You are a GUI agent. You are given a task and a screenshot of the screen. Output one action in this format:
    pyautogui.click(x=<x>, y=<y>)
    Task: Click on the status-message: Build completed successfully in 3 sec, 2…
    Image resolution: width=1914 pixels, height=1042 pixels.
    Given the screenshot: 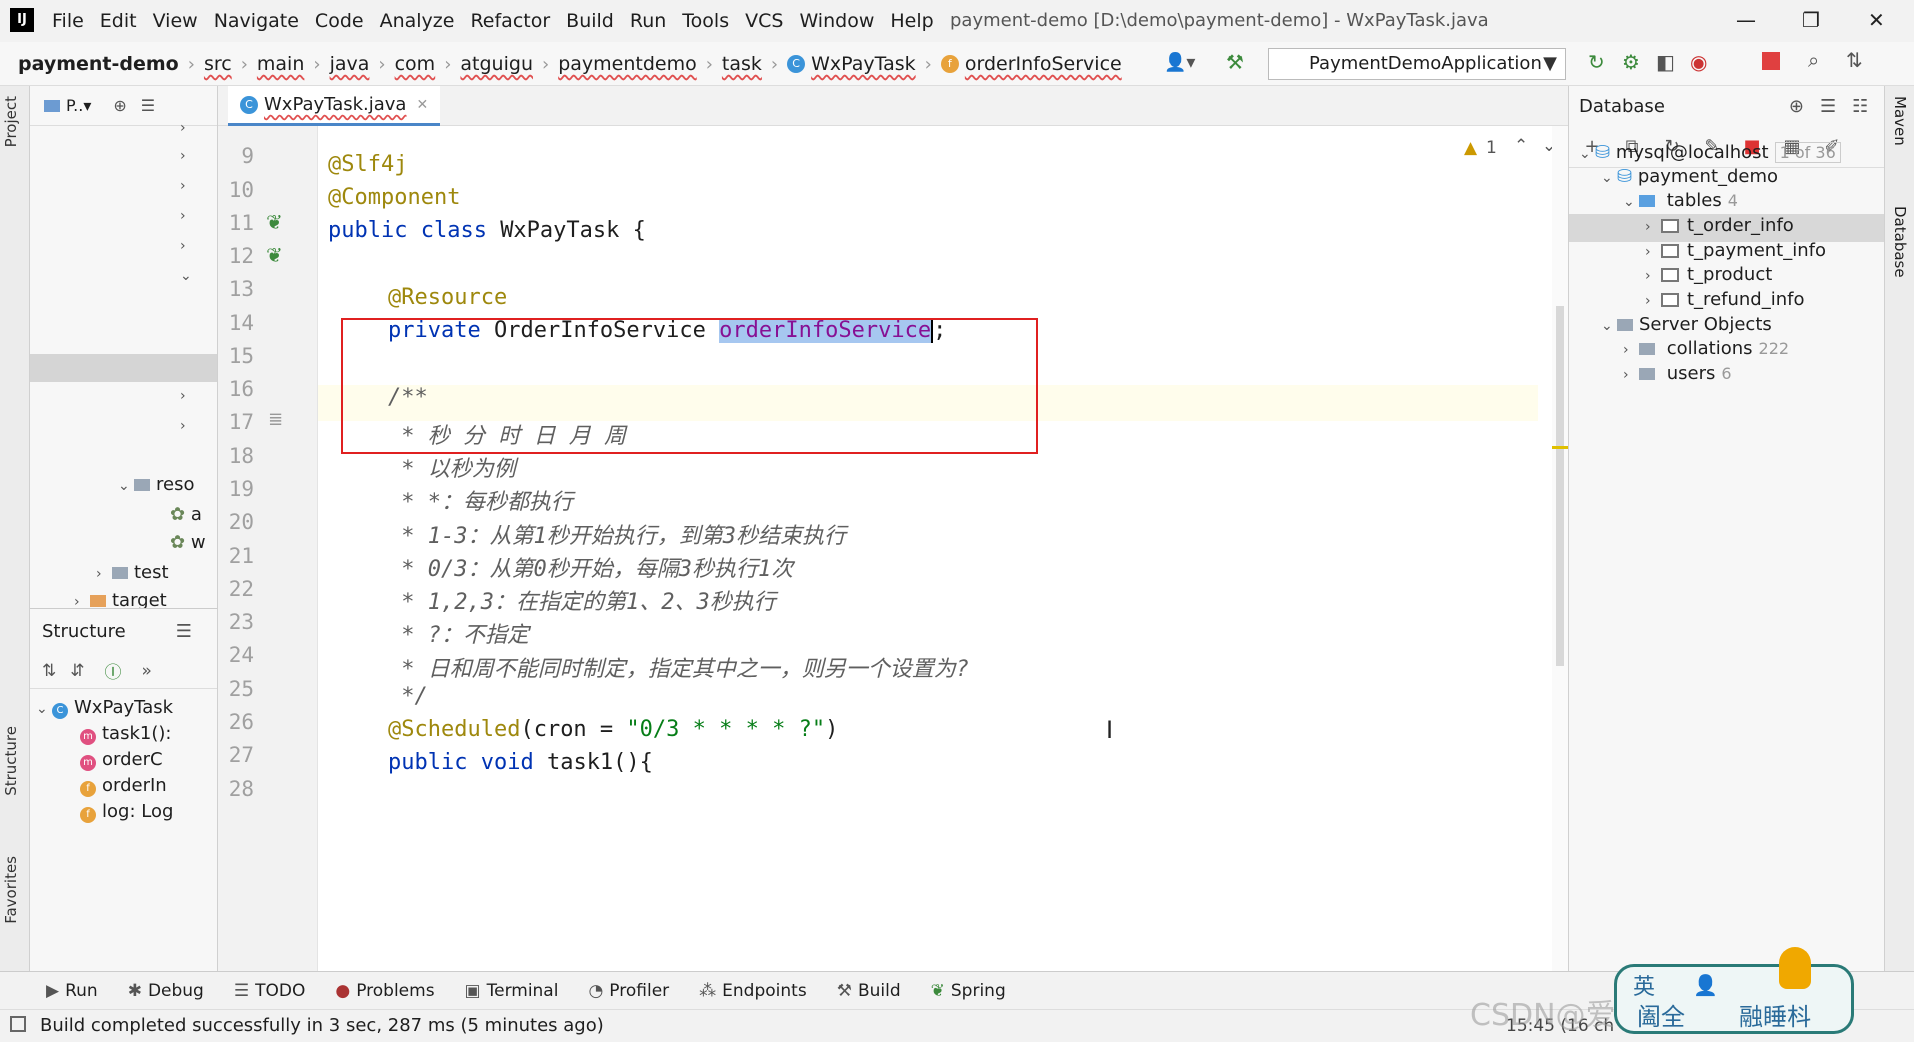 What is the action you would take?
    pyautogui.click(x=322, y=1025)
    